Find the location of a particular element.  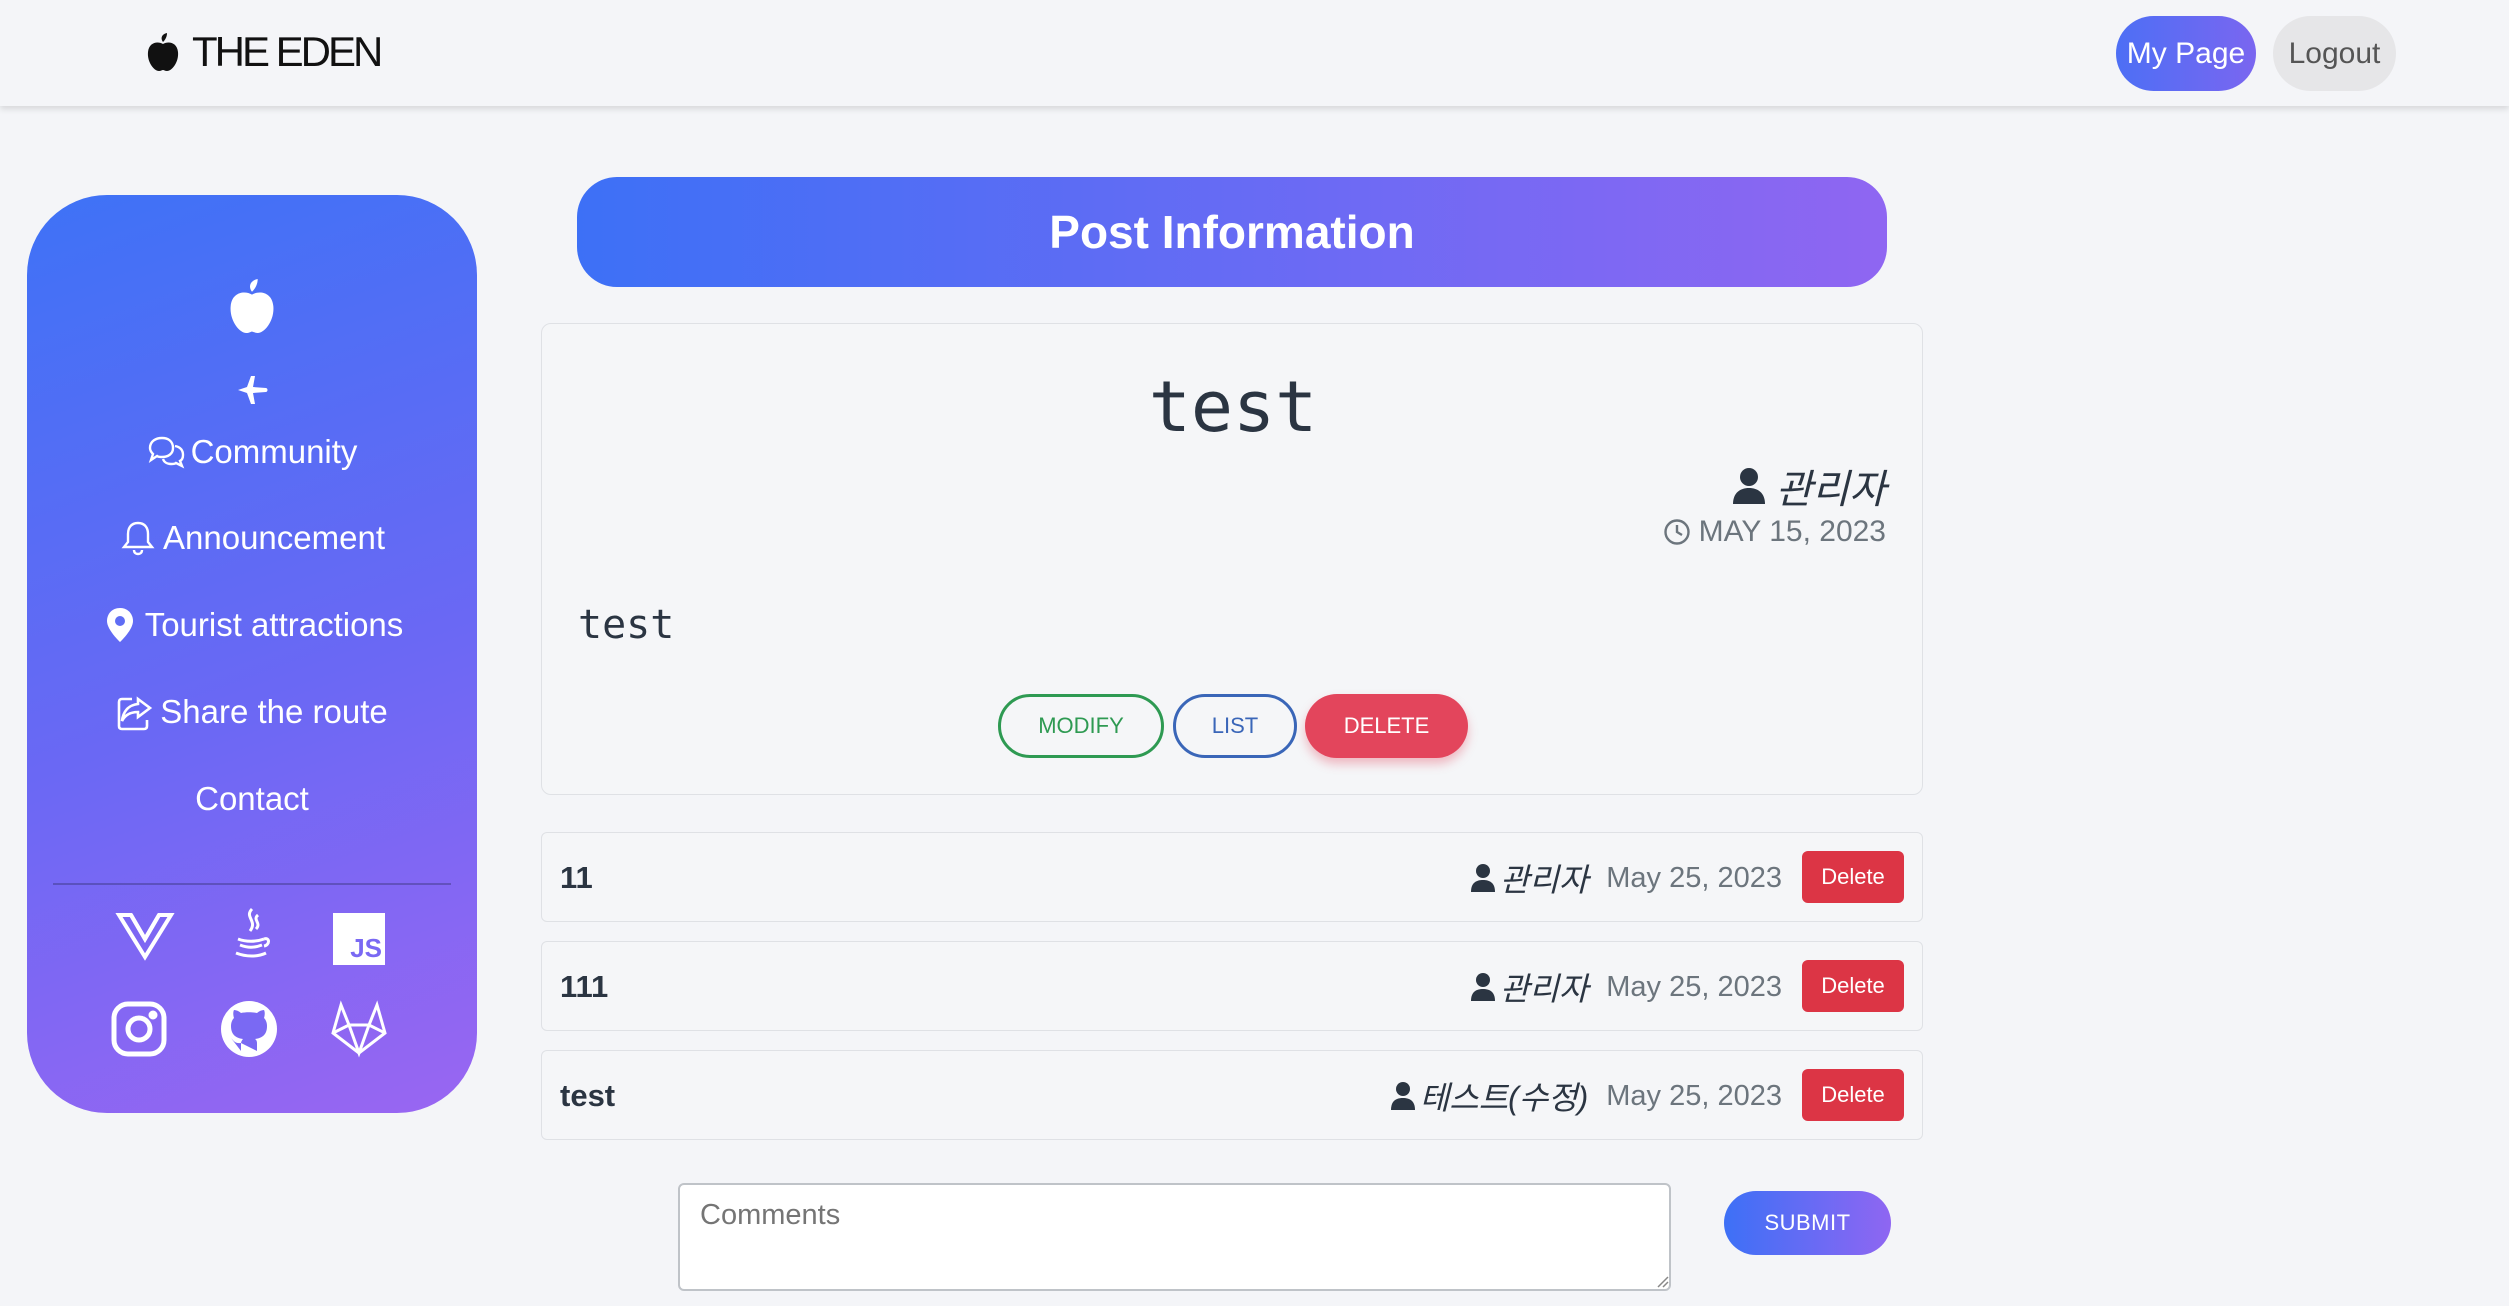

page-title-banner: Post Information is located at coordinates (1232, 232).